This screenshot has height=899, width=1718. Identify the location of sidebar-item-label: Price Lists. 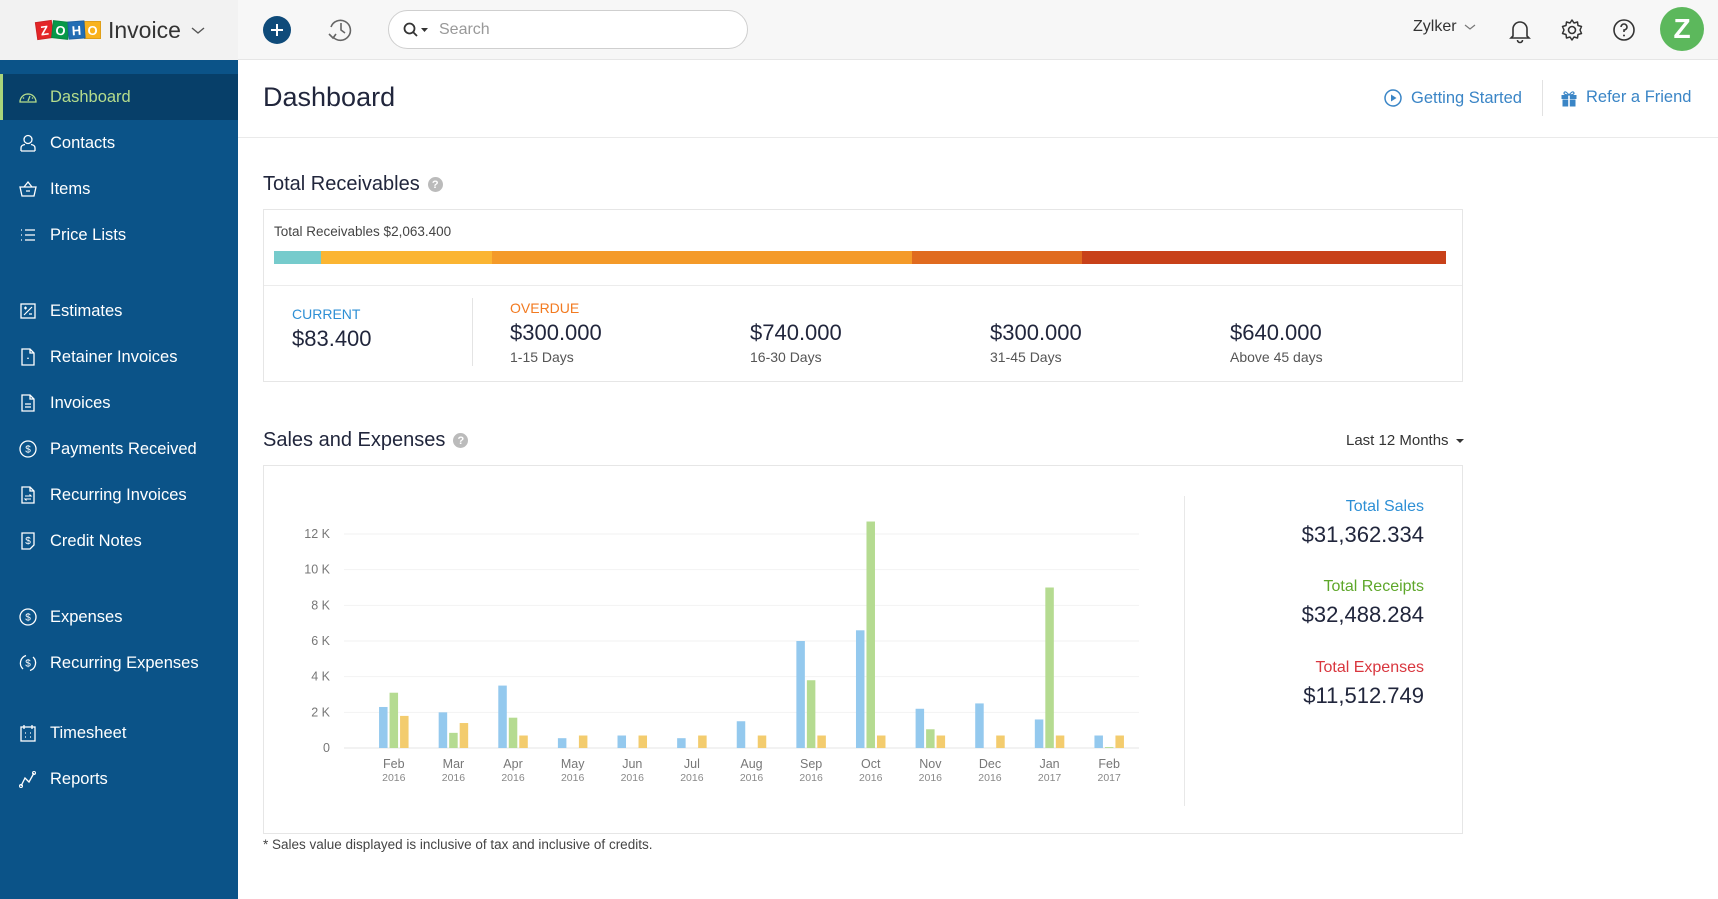
(88, 234).